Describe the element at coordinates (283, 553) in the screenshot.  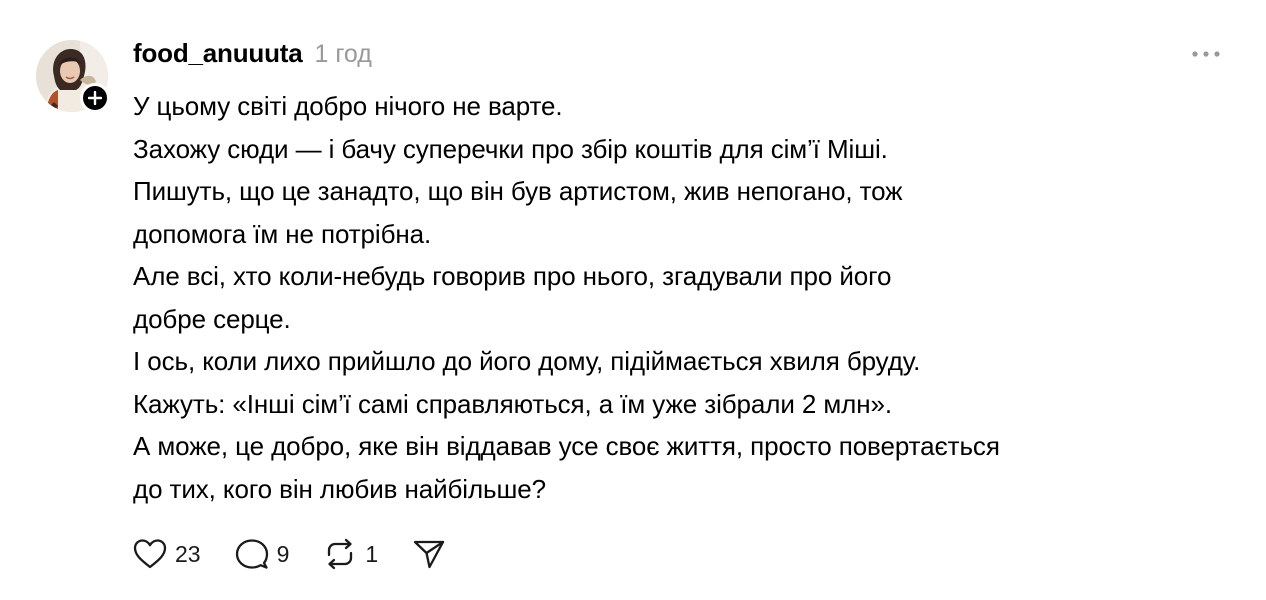
I see `reply-count: 9` at that location.